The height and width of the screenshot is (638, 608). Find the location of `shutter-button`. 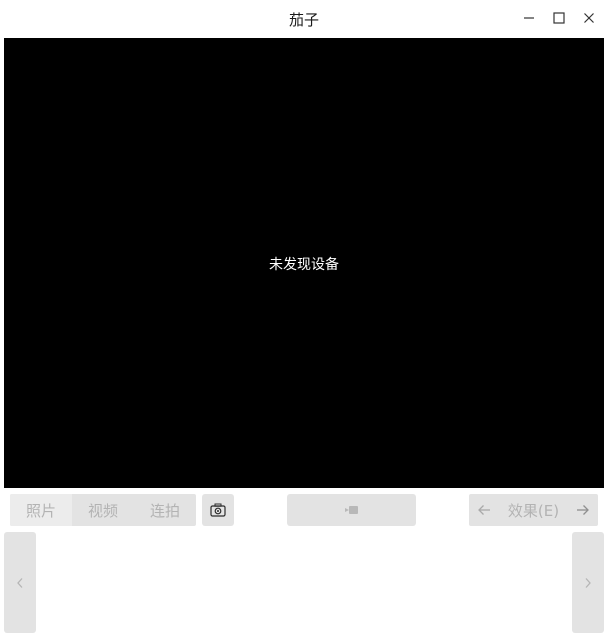

shutter-button is located at coordinates (351, 510).